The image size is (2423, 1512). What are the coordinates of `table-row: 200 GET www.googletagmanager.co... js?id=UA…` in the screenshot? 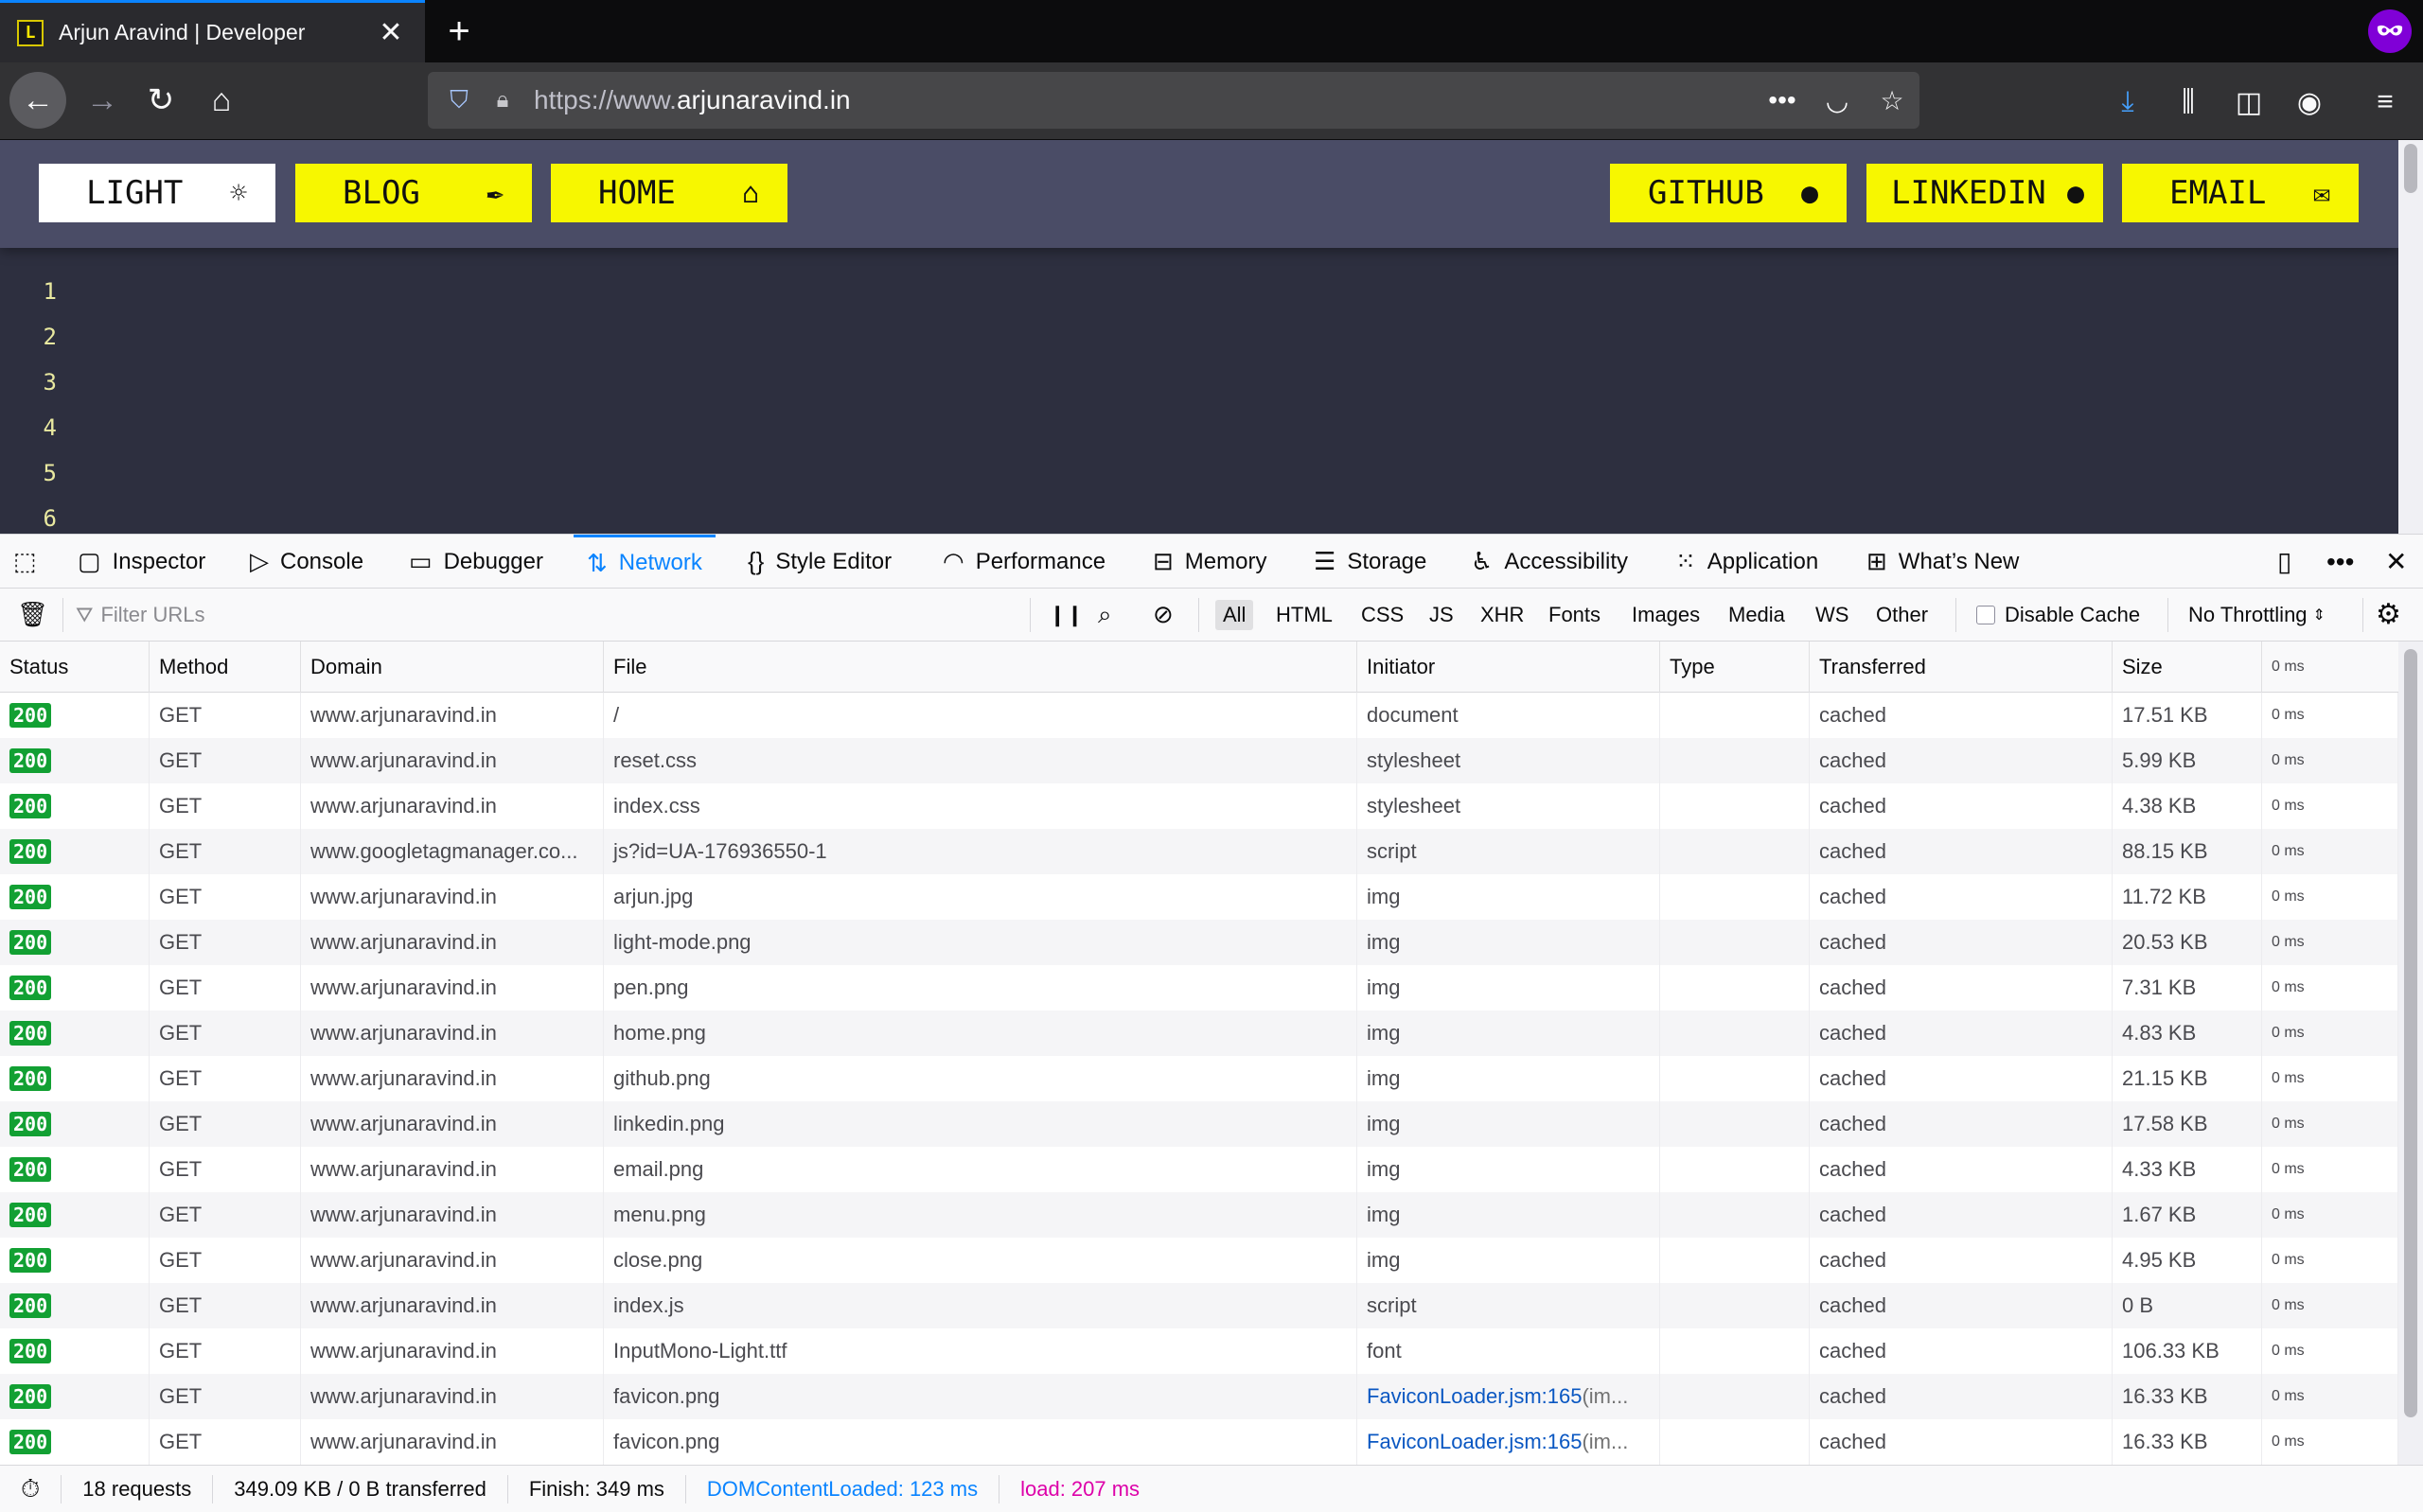 It's located at (1199, 851).